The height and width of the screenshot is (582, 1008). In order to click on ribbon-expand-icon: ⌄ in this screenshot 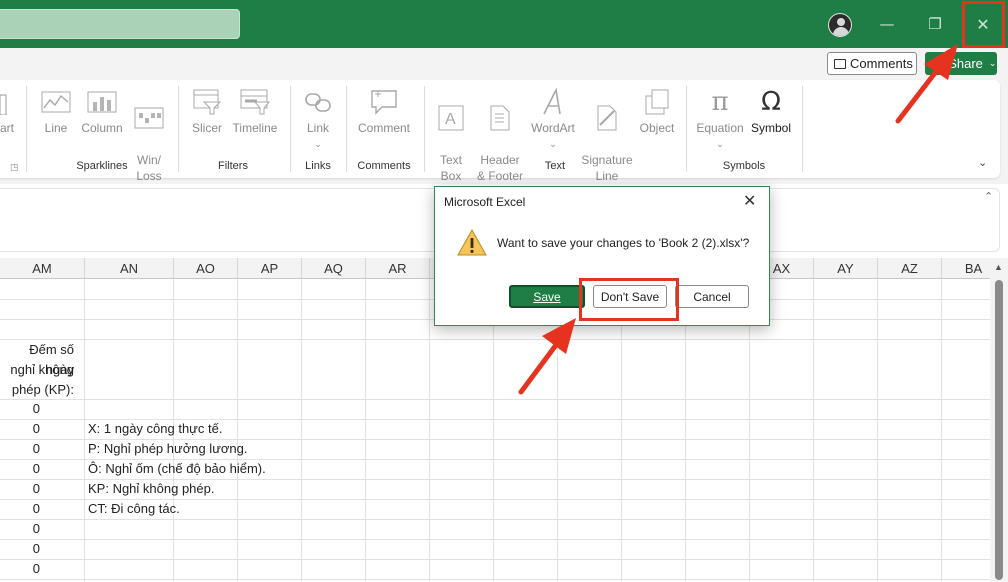, I will do `click(982, 162)`.